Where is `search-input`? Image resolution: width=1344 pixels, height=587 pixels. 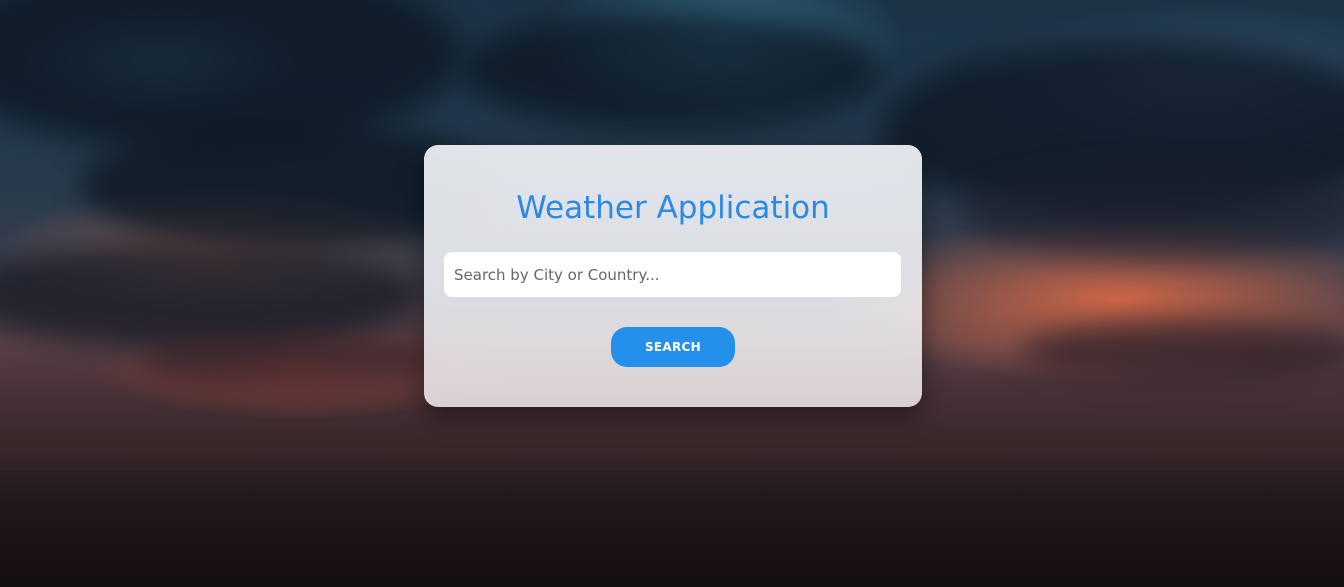 search-input is located at coordinates (672, 274).